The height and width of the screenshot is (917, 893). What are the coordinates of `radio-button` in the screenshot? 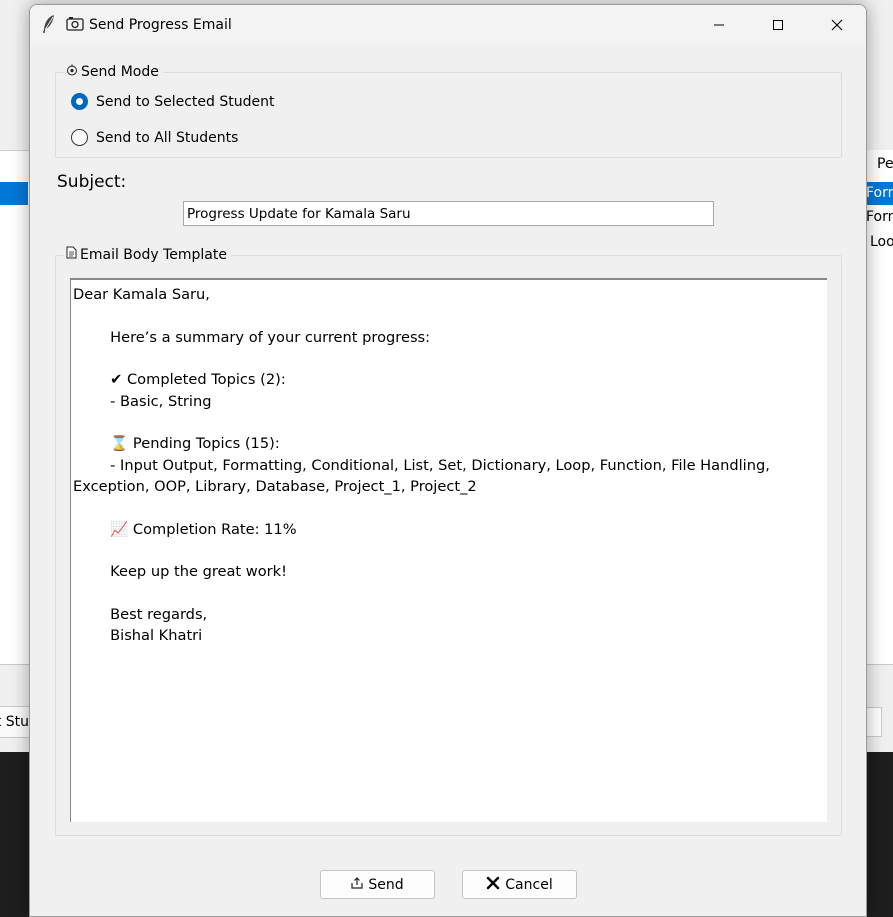 It's located at (79, 137).